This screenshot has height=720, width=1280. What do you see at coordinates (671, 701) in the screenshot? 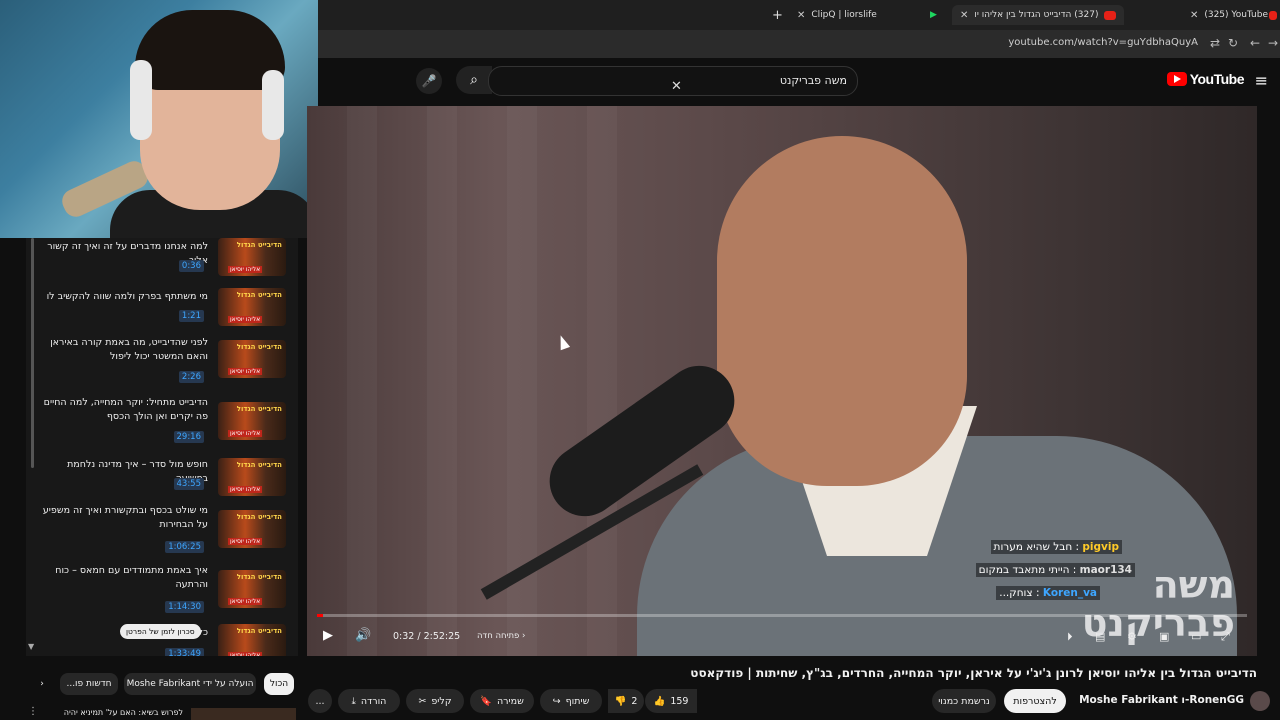
I see `like-button: 👍 159` at bounding box center [671, 701].